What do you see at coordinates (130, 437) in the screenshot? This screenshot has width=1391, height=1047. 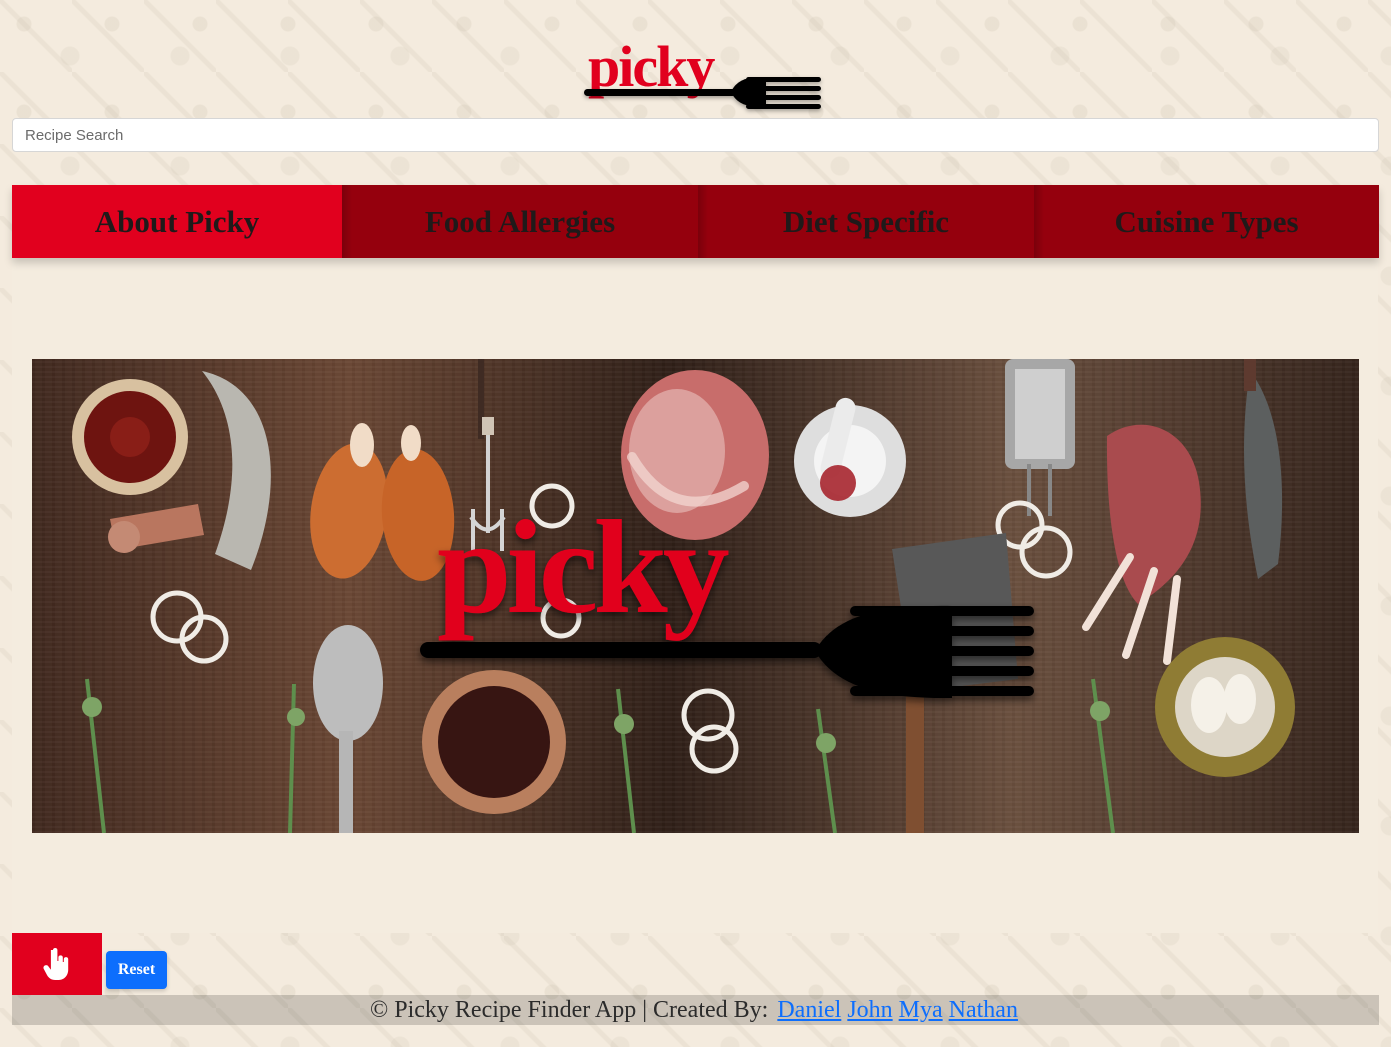 I see `left-sauce-bowl-icon` at bounding box center [130, 437].